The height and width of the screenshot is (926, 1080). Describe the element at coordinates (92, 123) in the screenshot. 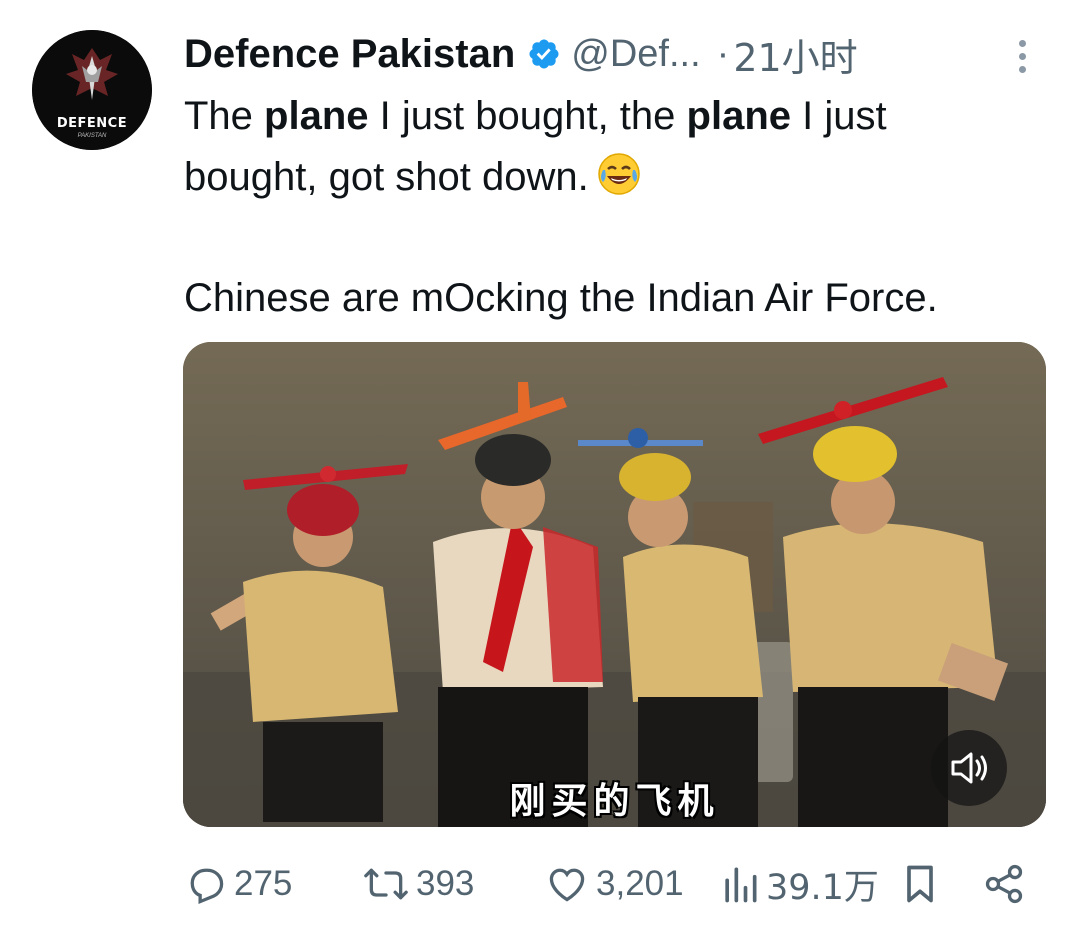

I see `avatar-label: DEFENCE` at that location.